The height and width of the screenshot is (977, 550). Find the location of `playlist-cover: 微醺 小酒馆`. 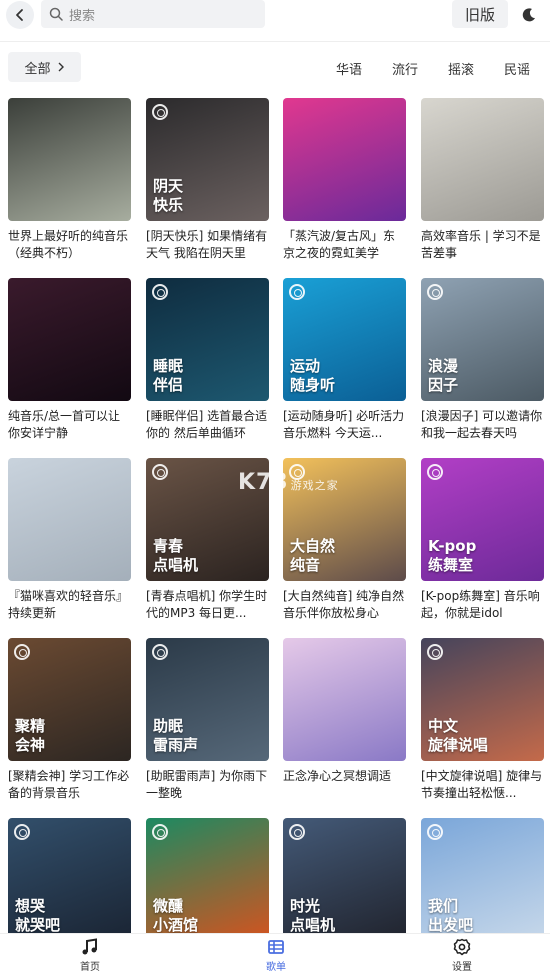

playlist-cover: 微醺 小酒馆 is located at coordinates (207, 879).